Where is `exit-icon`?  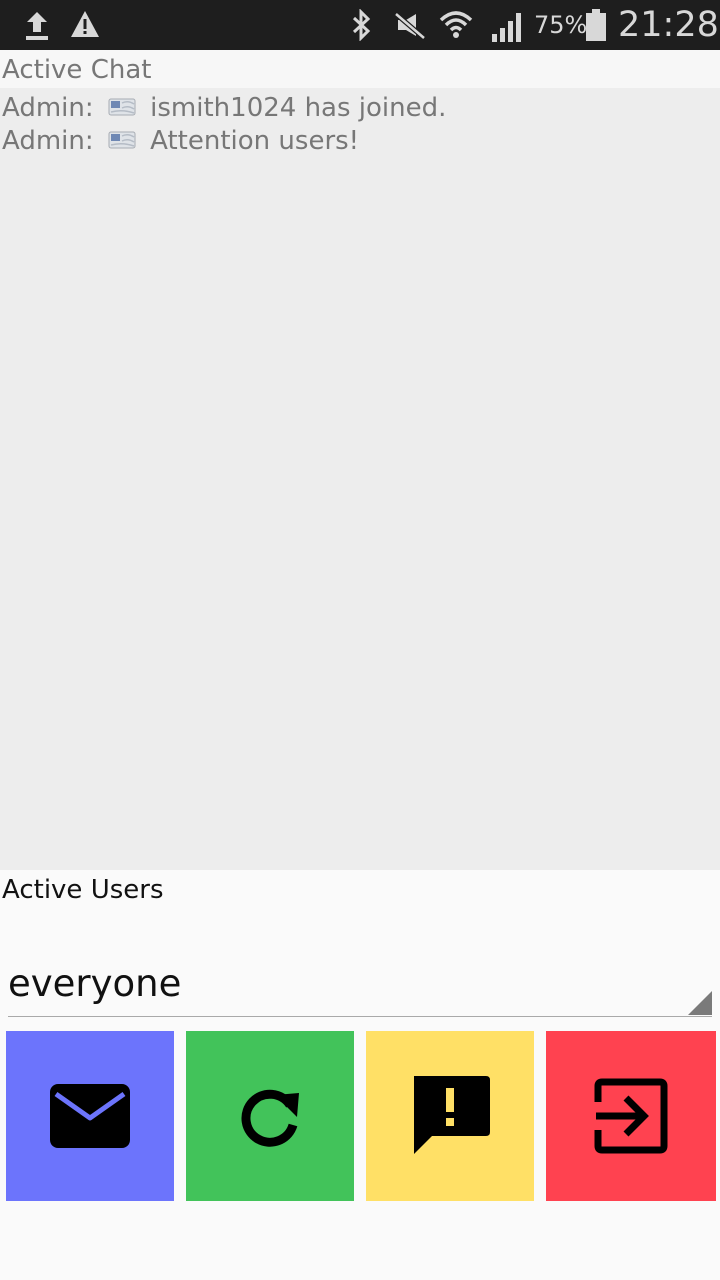 exit-icon is located at coordinates (631, 1116).